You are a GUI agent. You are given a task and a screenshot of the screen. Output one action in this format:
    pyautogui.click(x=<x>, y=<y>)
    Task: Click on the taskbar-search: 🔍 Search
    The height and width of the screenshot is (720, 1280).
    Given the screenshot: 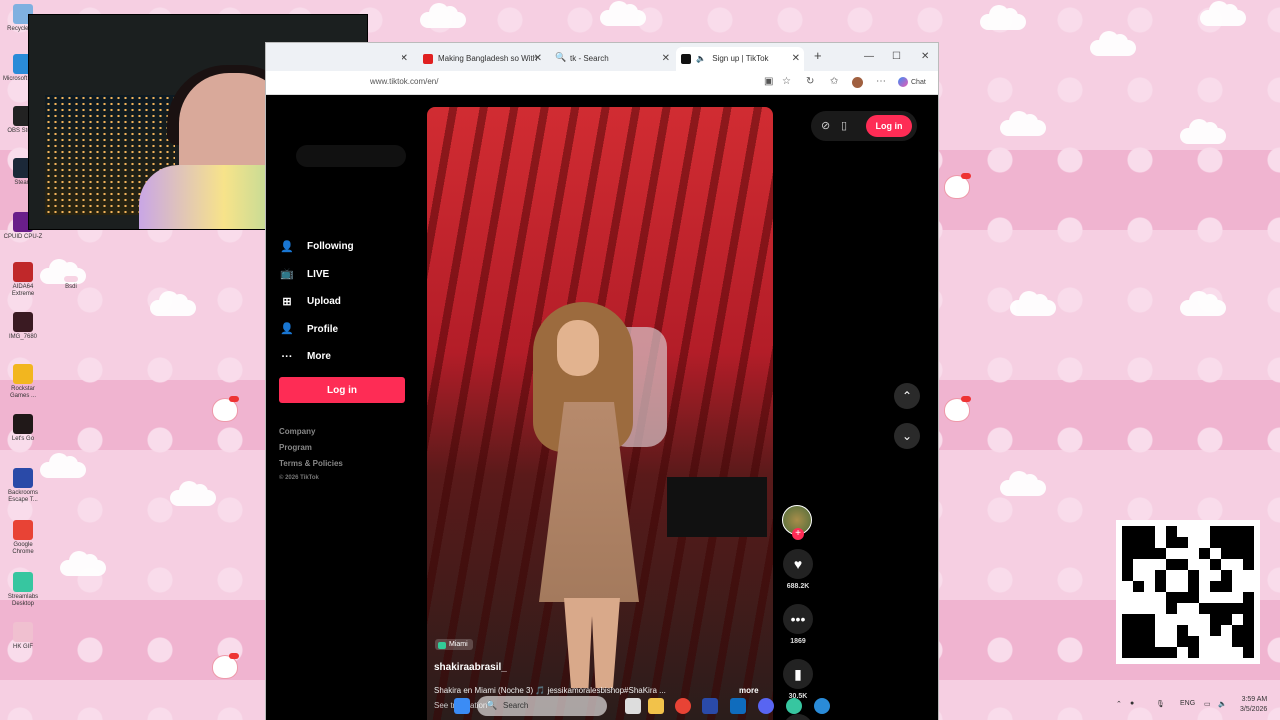 What is the action you would take?
    pyautogui.click(x=542, y=706)
    